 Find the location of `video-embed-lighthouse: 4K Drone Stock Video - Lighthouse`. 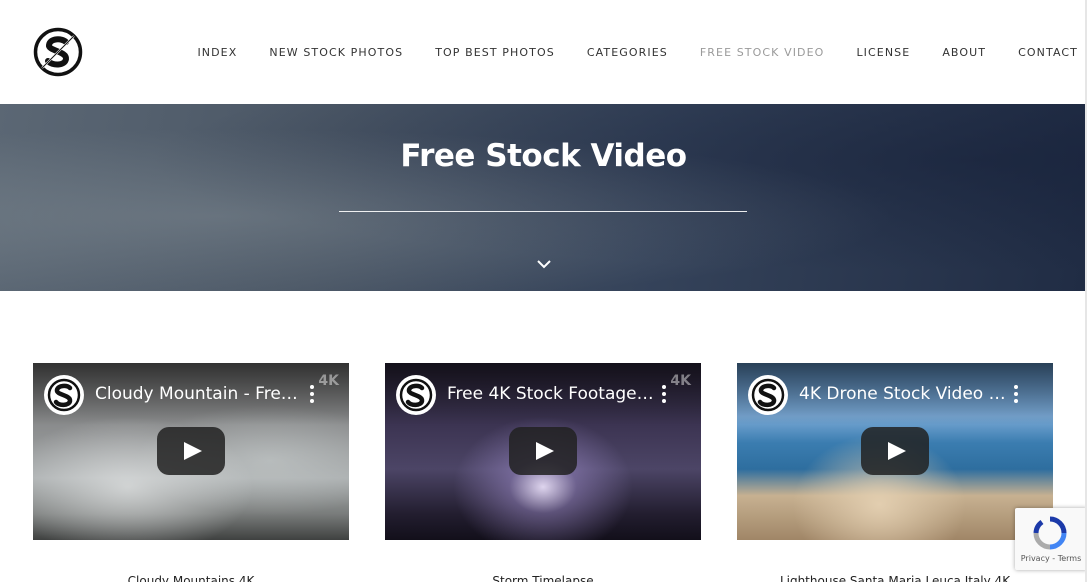

video-embed-lighthouse: 4K Drone Stock Video - Lighthouse is located at coordinates (895, 451).